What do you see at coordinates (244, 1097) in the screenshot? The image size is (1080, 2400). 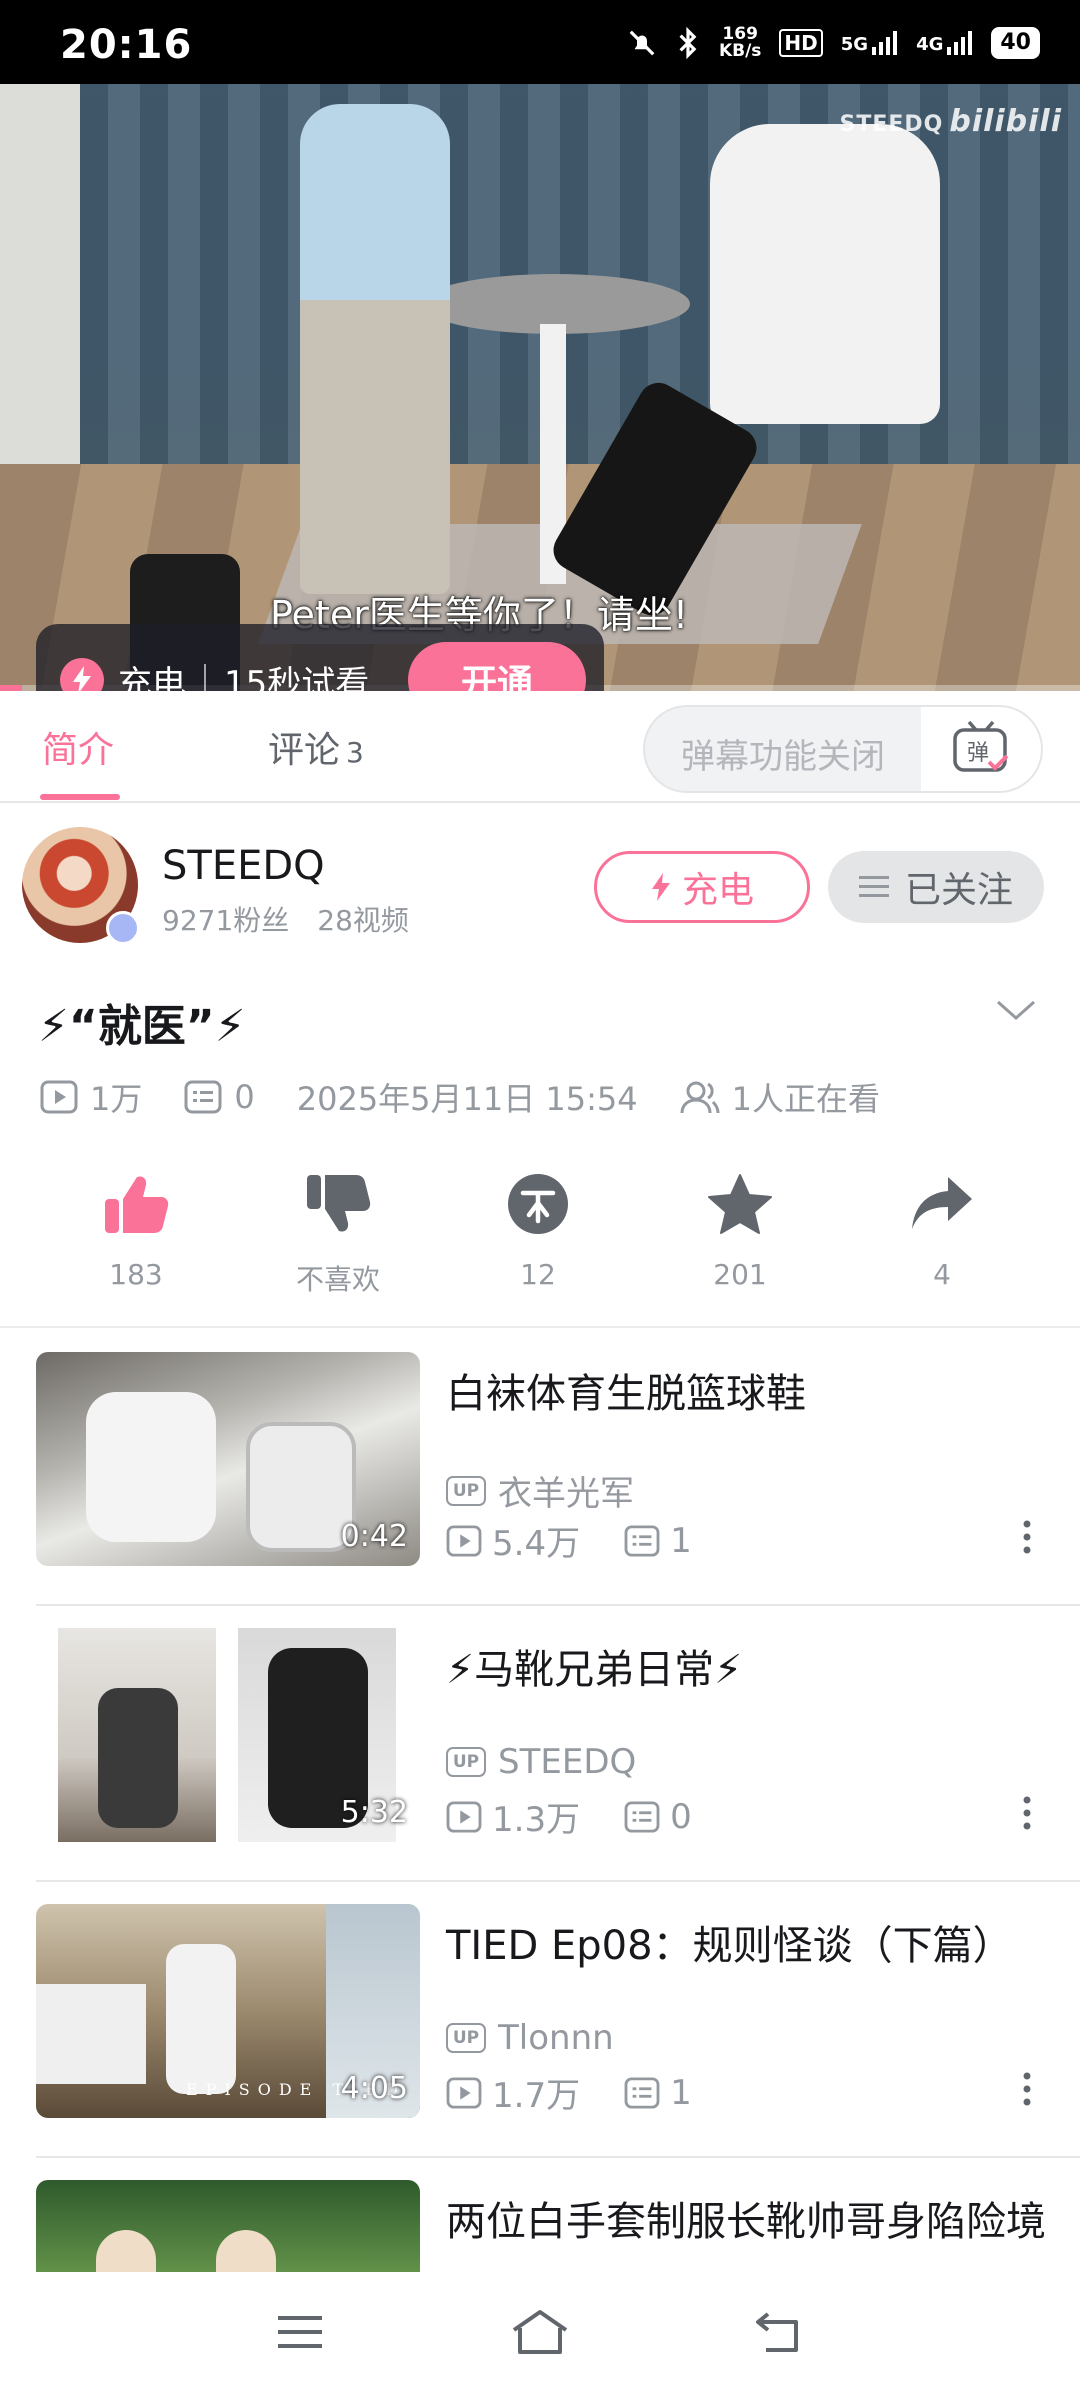 I see `danmaku-count: 0` at bounding box center [244, 1097].